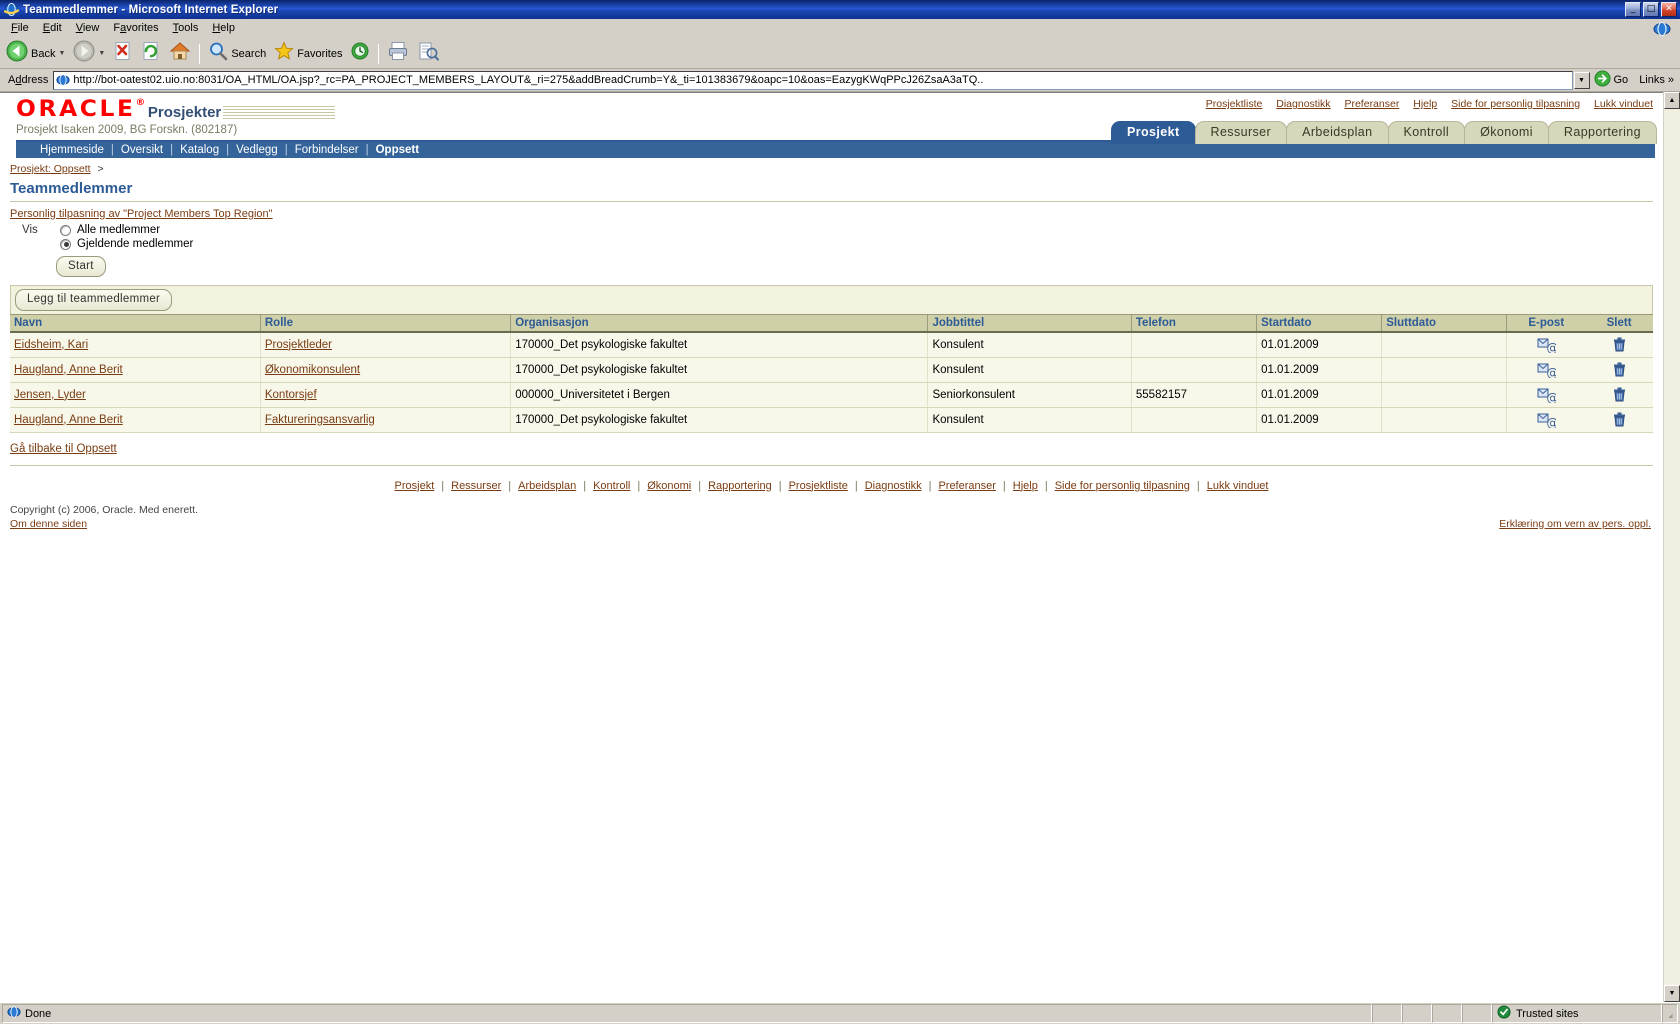  I want to click on scroll-down-arrow-icon: ▼, so click(1672, 993).